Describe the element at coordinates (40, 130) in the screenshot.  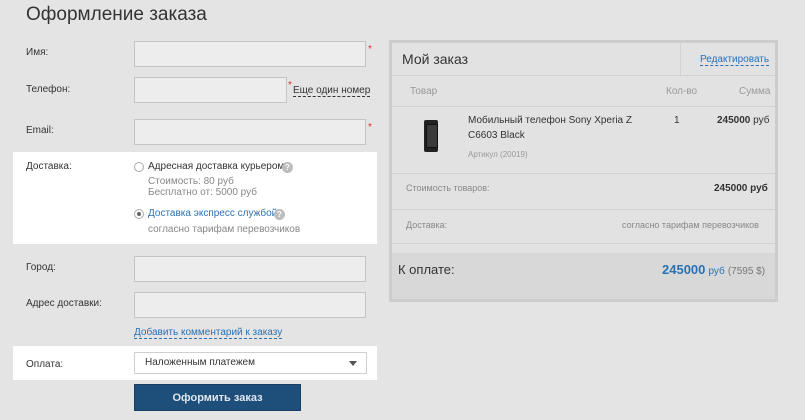
I see `email-label: Email:` at that location.